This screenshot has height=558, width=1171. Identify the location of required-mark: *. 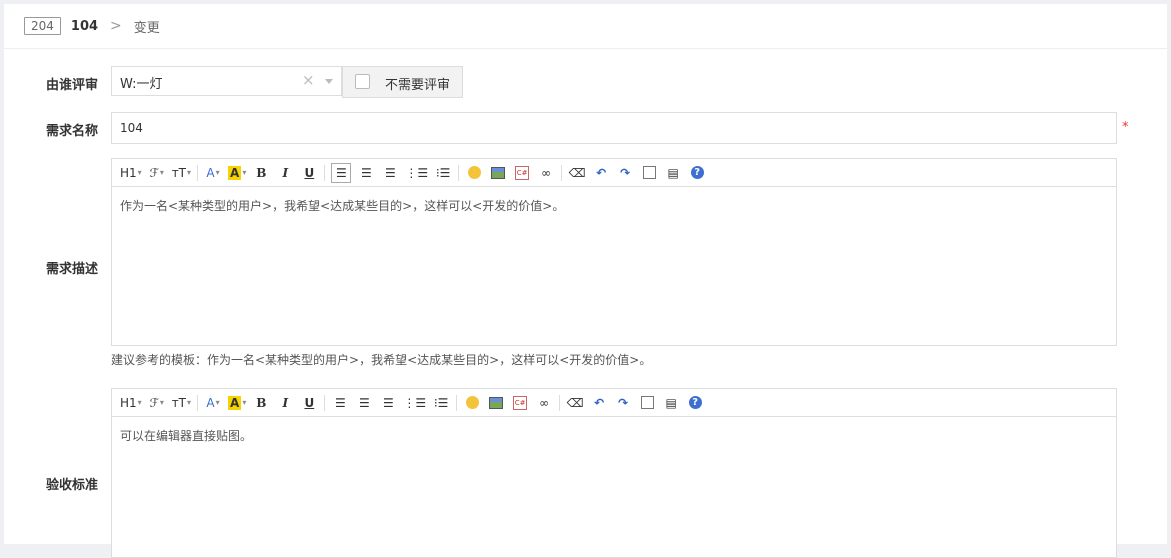
(1125, 127).